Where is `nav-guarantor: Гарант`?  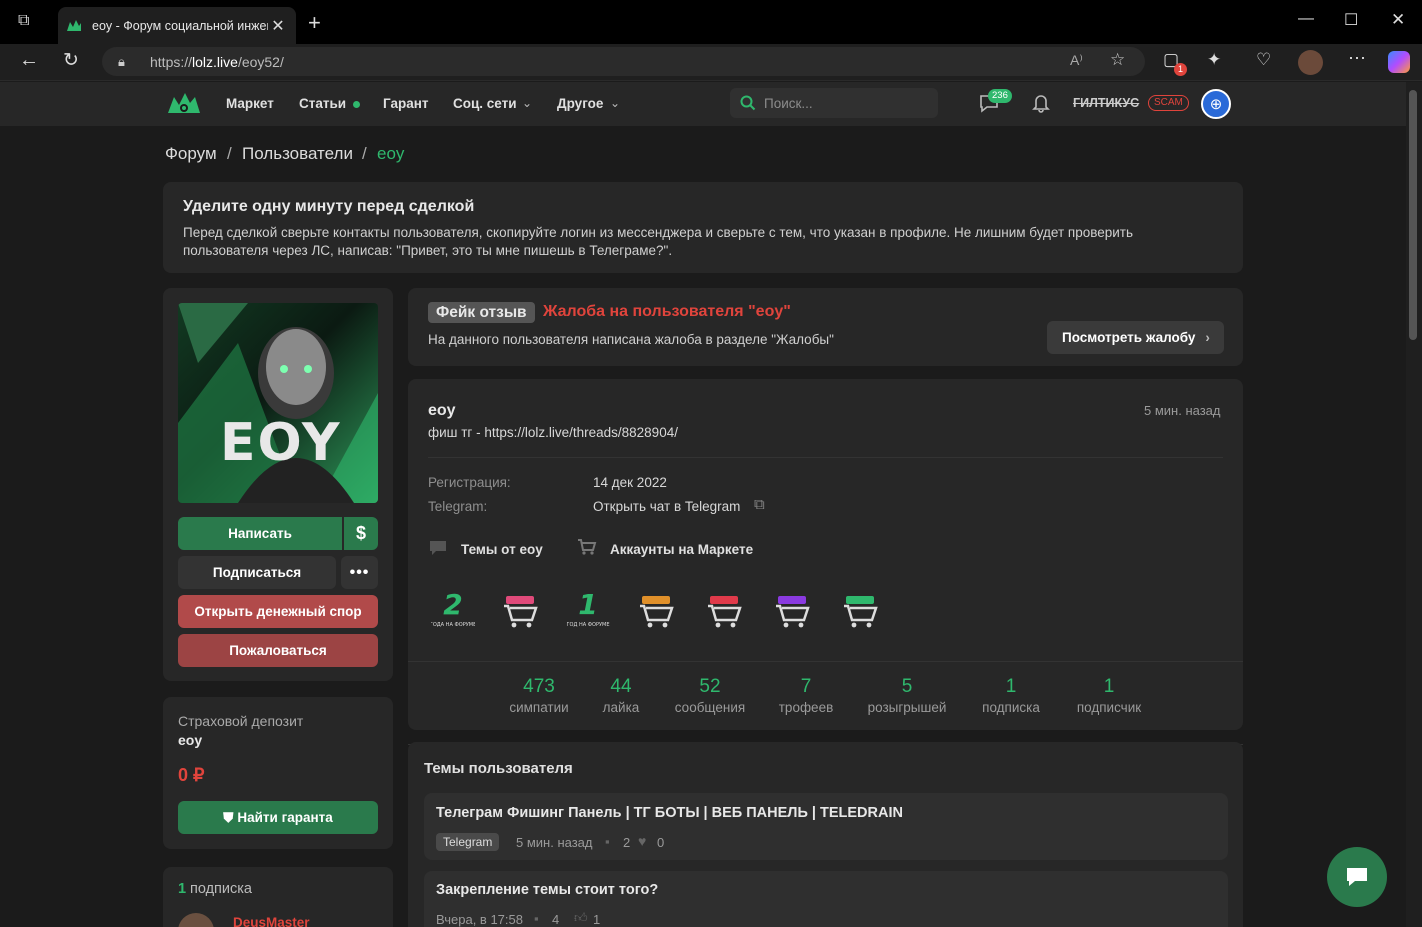 nav-guarantor: Гарант is located at coordinates (406, 103).